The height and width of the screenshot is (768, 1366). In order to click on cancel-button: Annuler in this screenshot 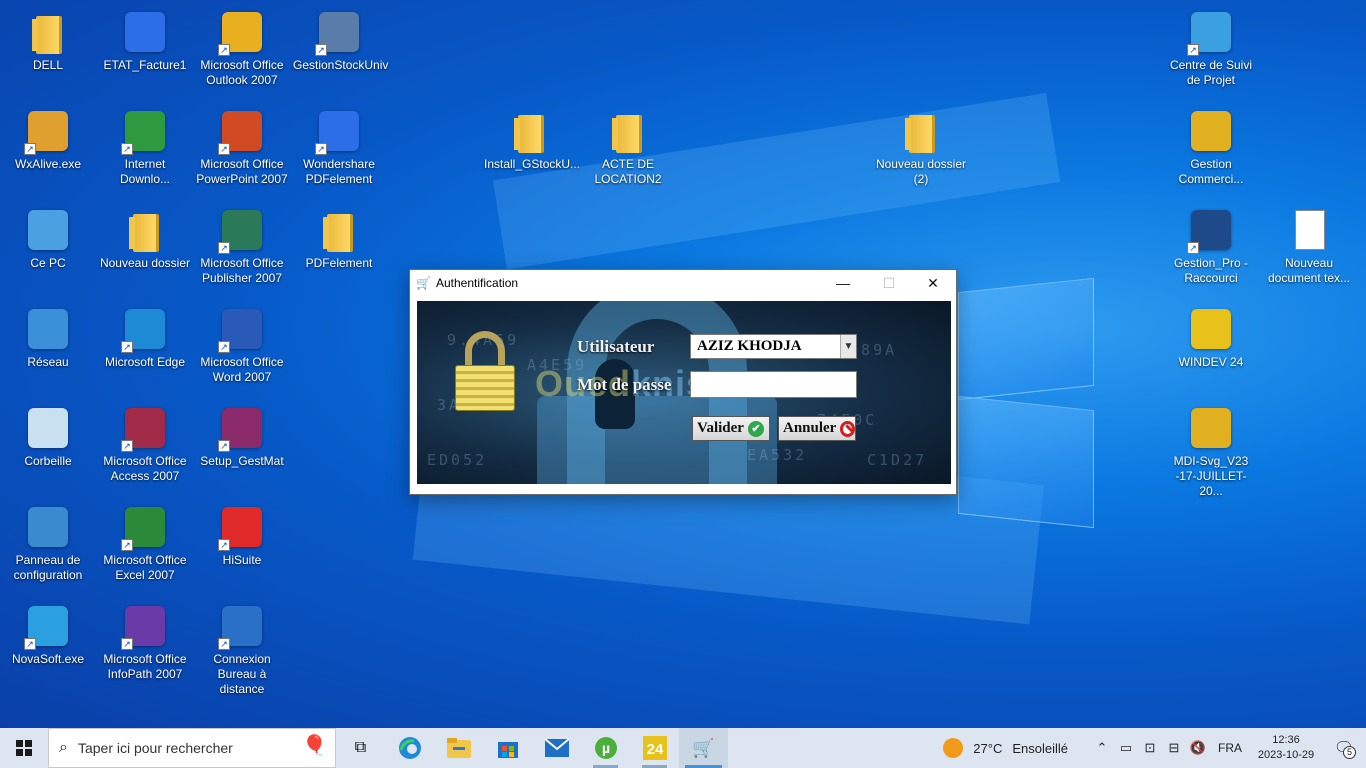, I will do `click(817, 428)`.